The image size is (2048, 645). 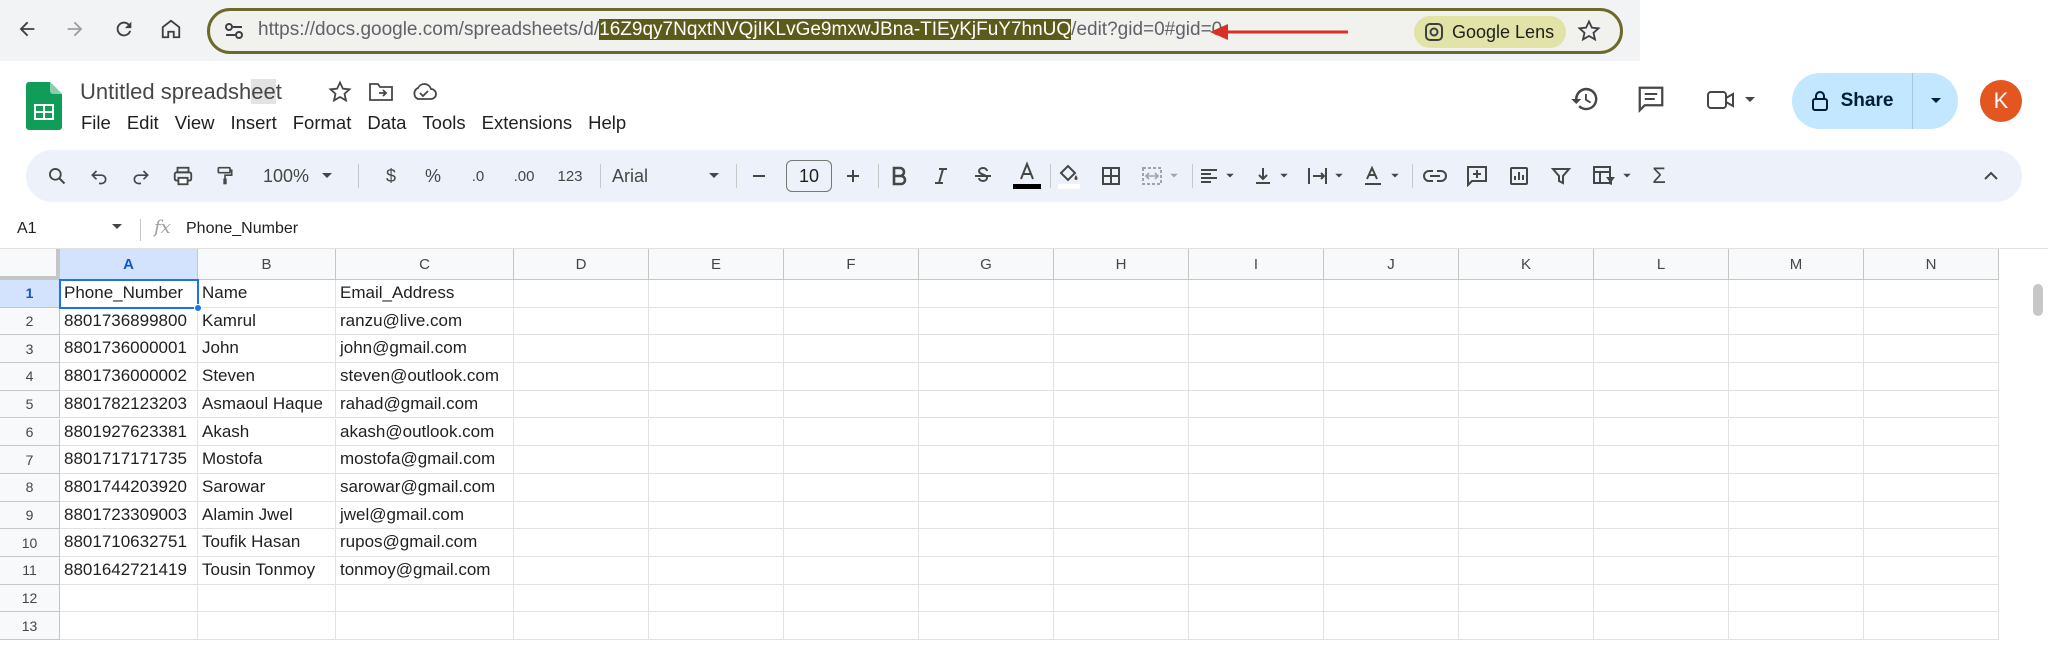 What do you see at coordinates (1991, 176) in the screenshot?
I see `hide-menus-button` at bounding box center [1991, 176].